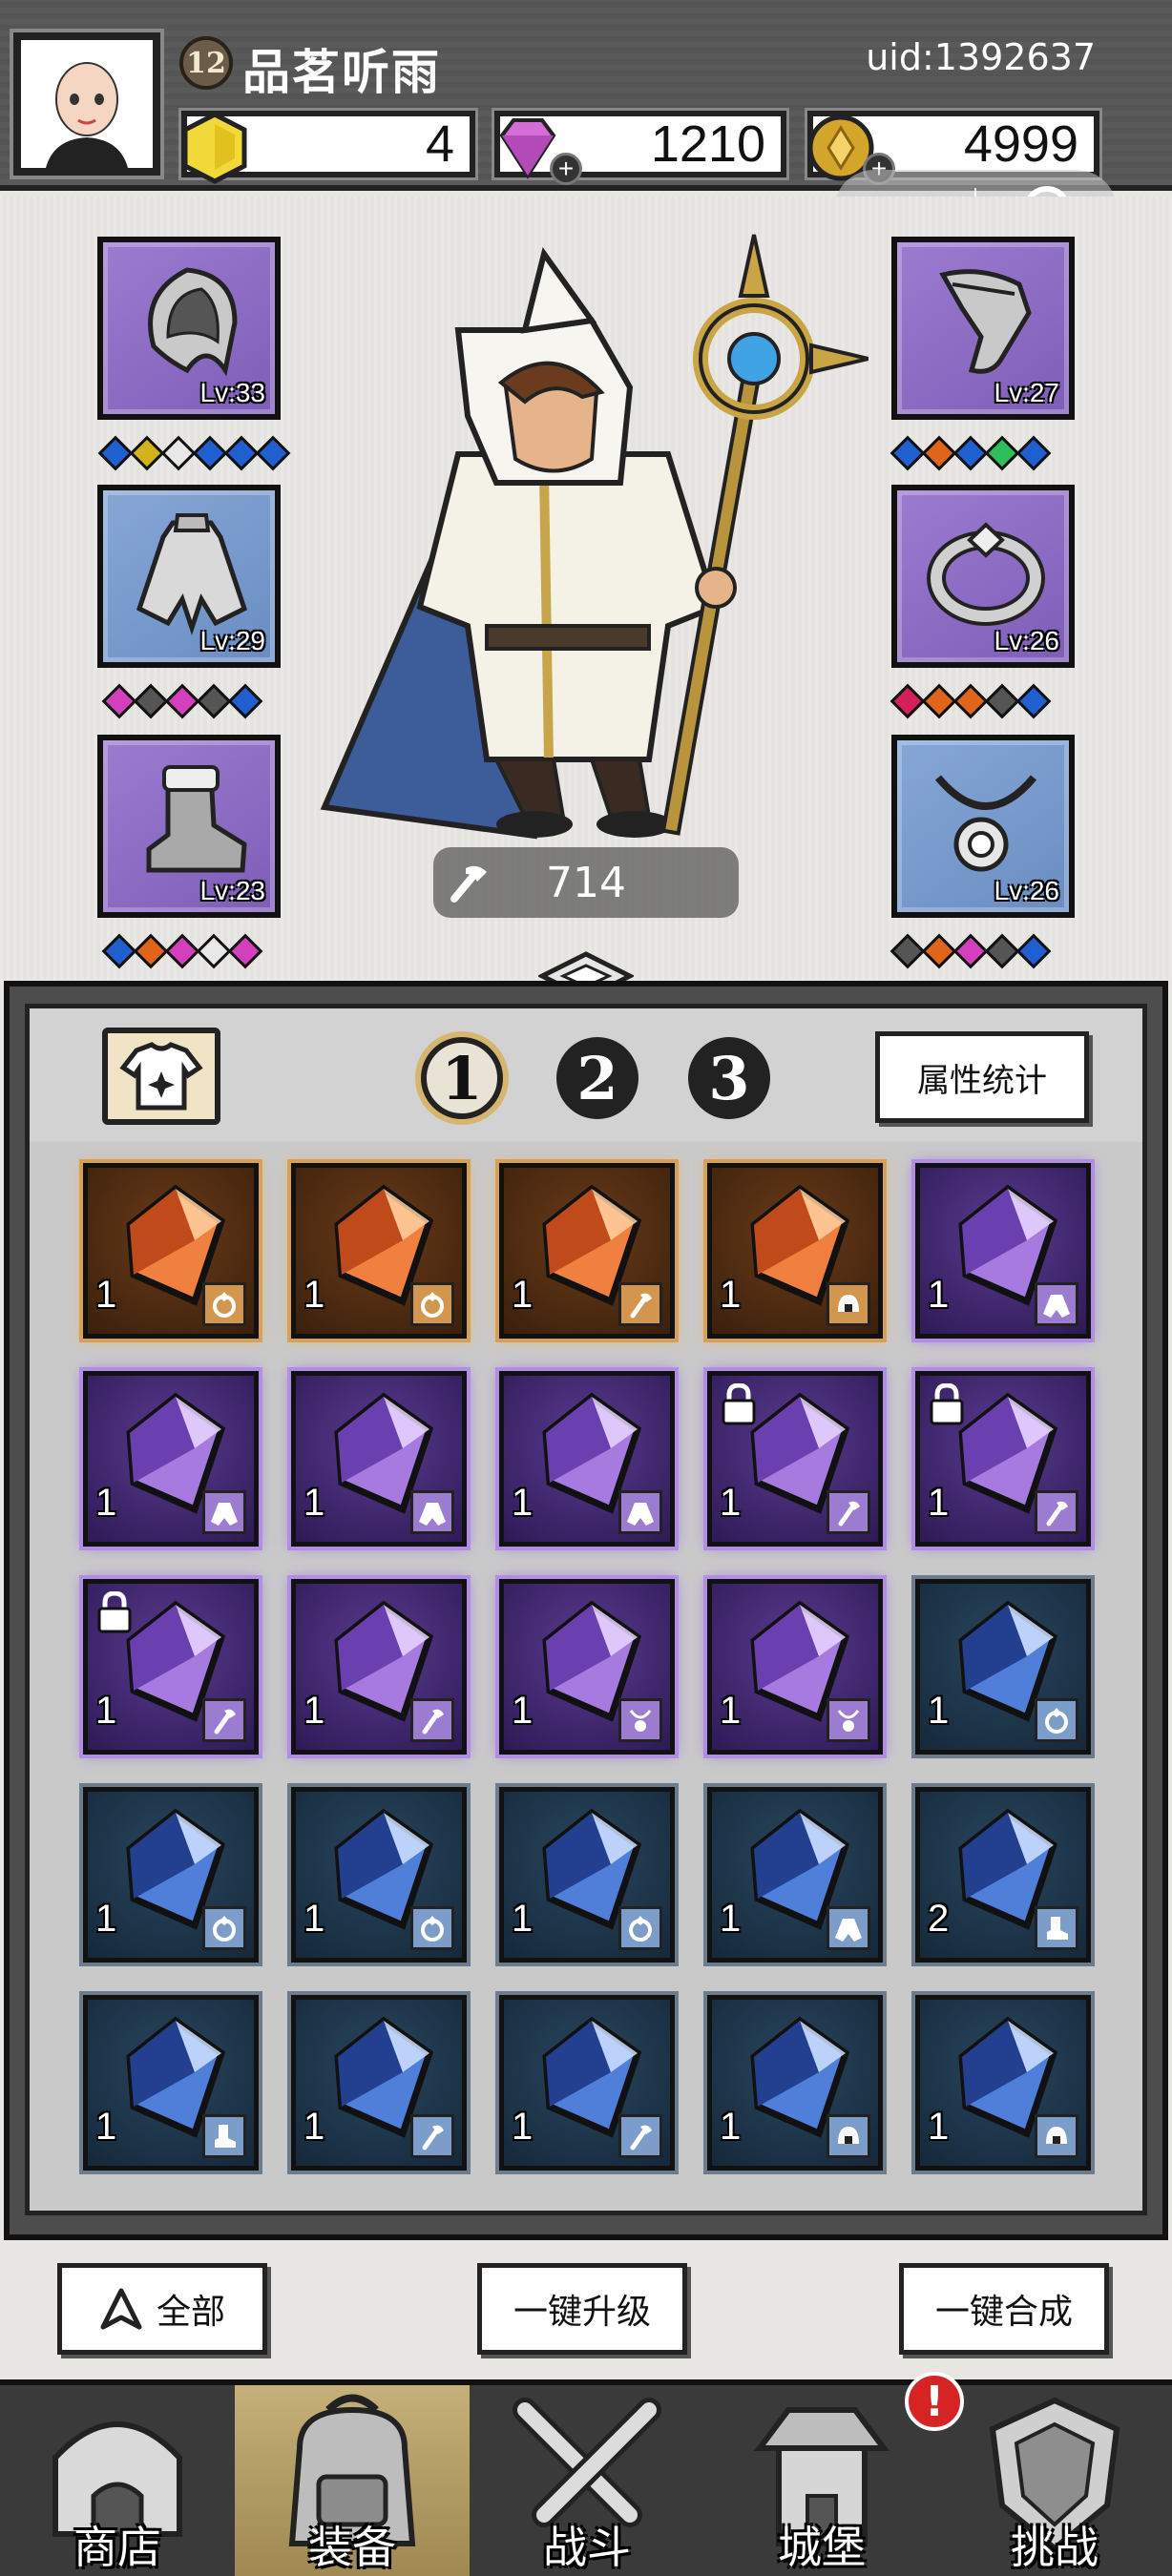 The image size is (1172, 2576). I want to click on equip-slot-gloves: Lv:27, so click(983, 328).